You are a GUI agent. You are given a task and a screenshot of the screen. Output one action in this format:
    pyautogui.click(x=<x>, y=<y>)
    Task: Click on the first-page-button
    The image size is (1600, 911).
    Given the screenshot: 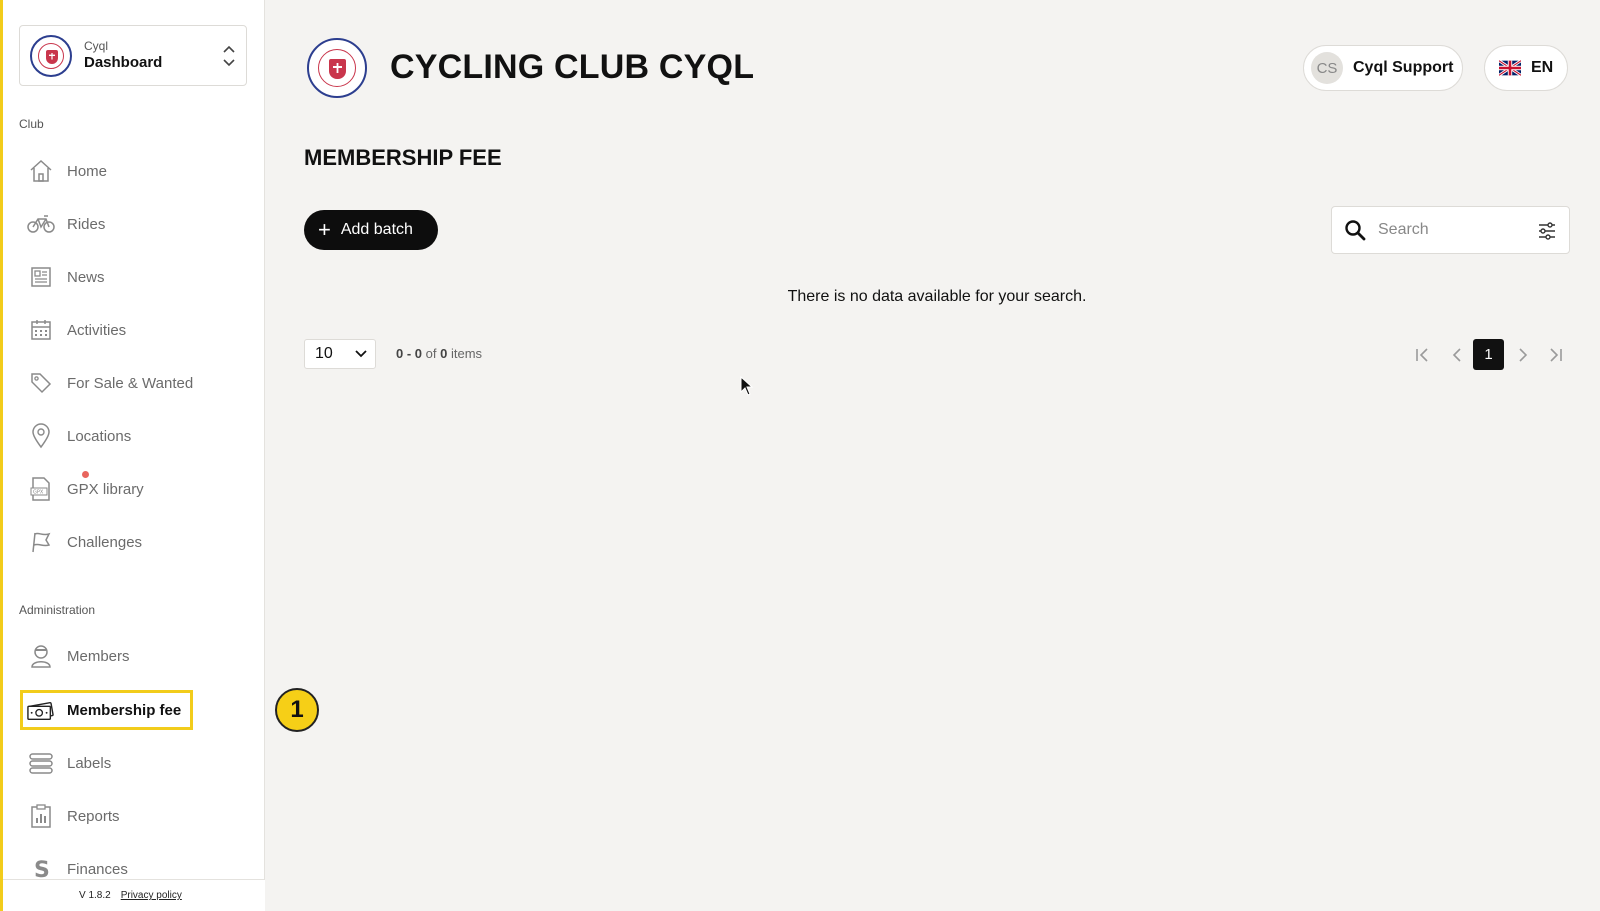 What is the action you would take?
    pyautogui.click(x=1423, y=354)
    